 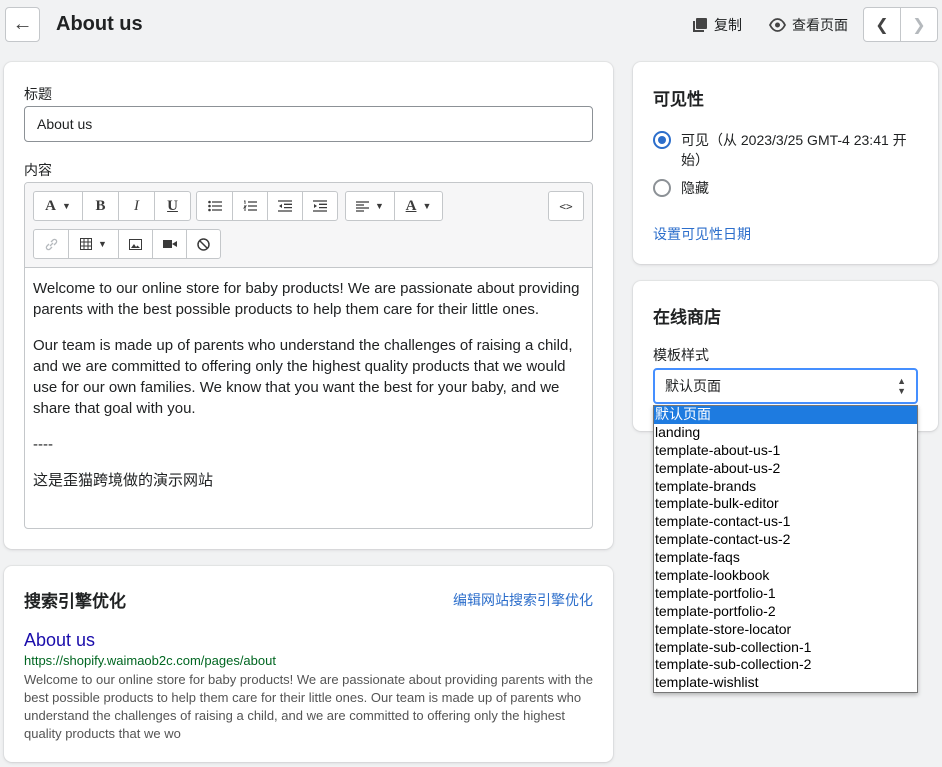 What do you see at coordinates (901, 386) in the screenshot?
I see `select-arrows-icon: ▲ ▼` at bounding box center [901, 386].